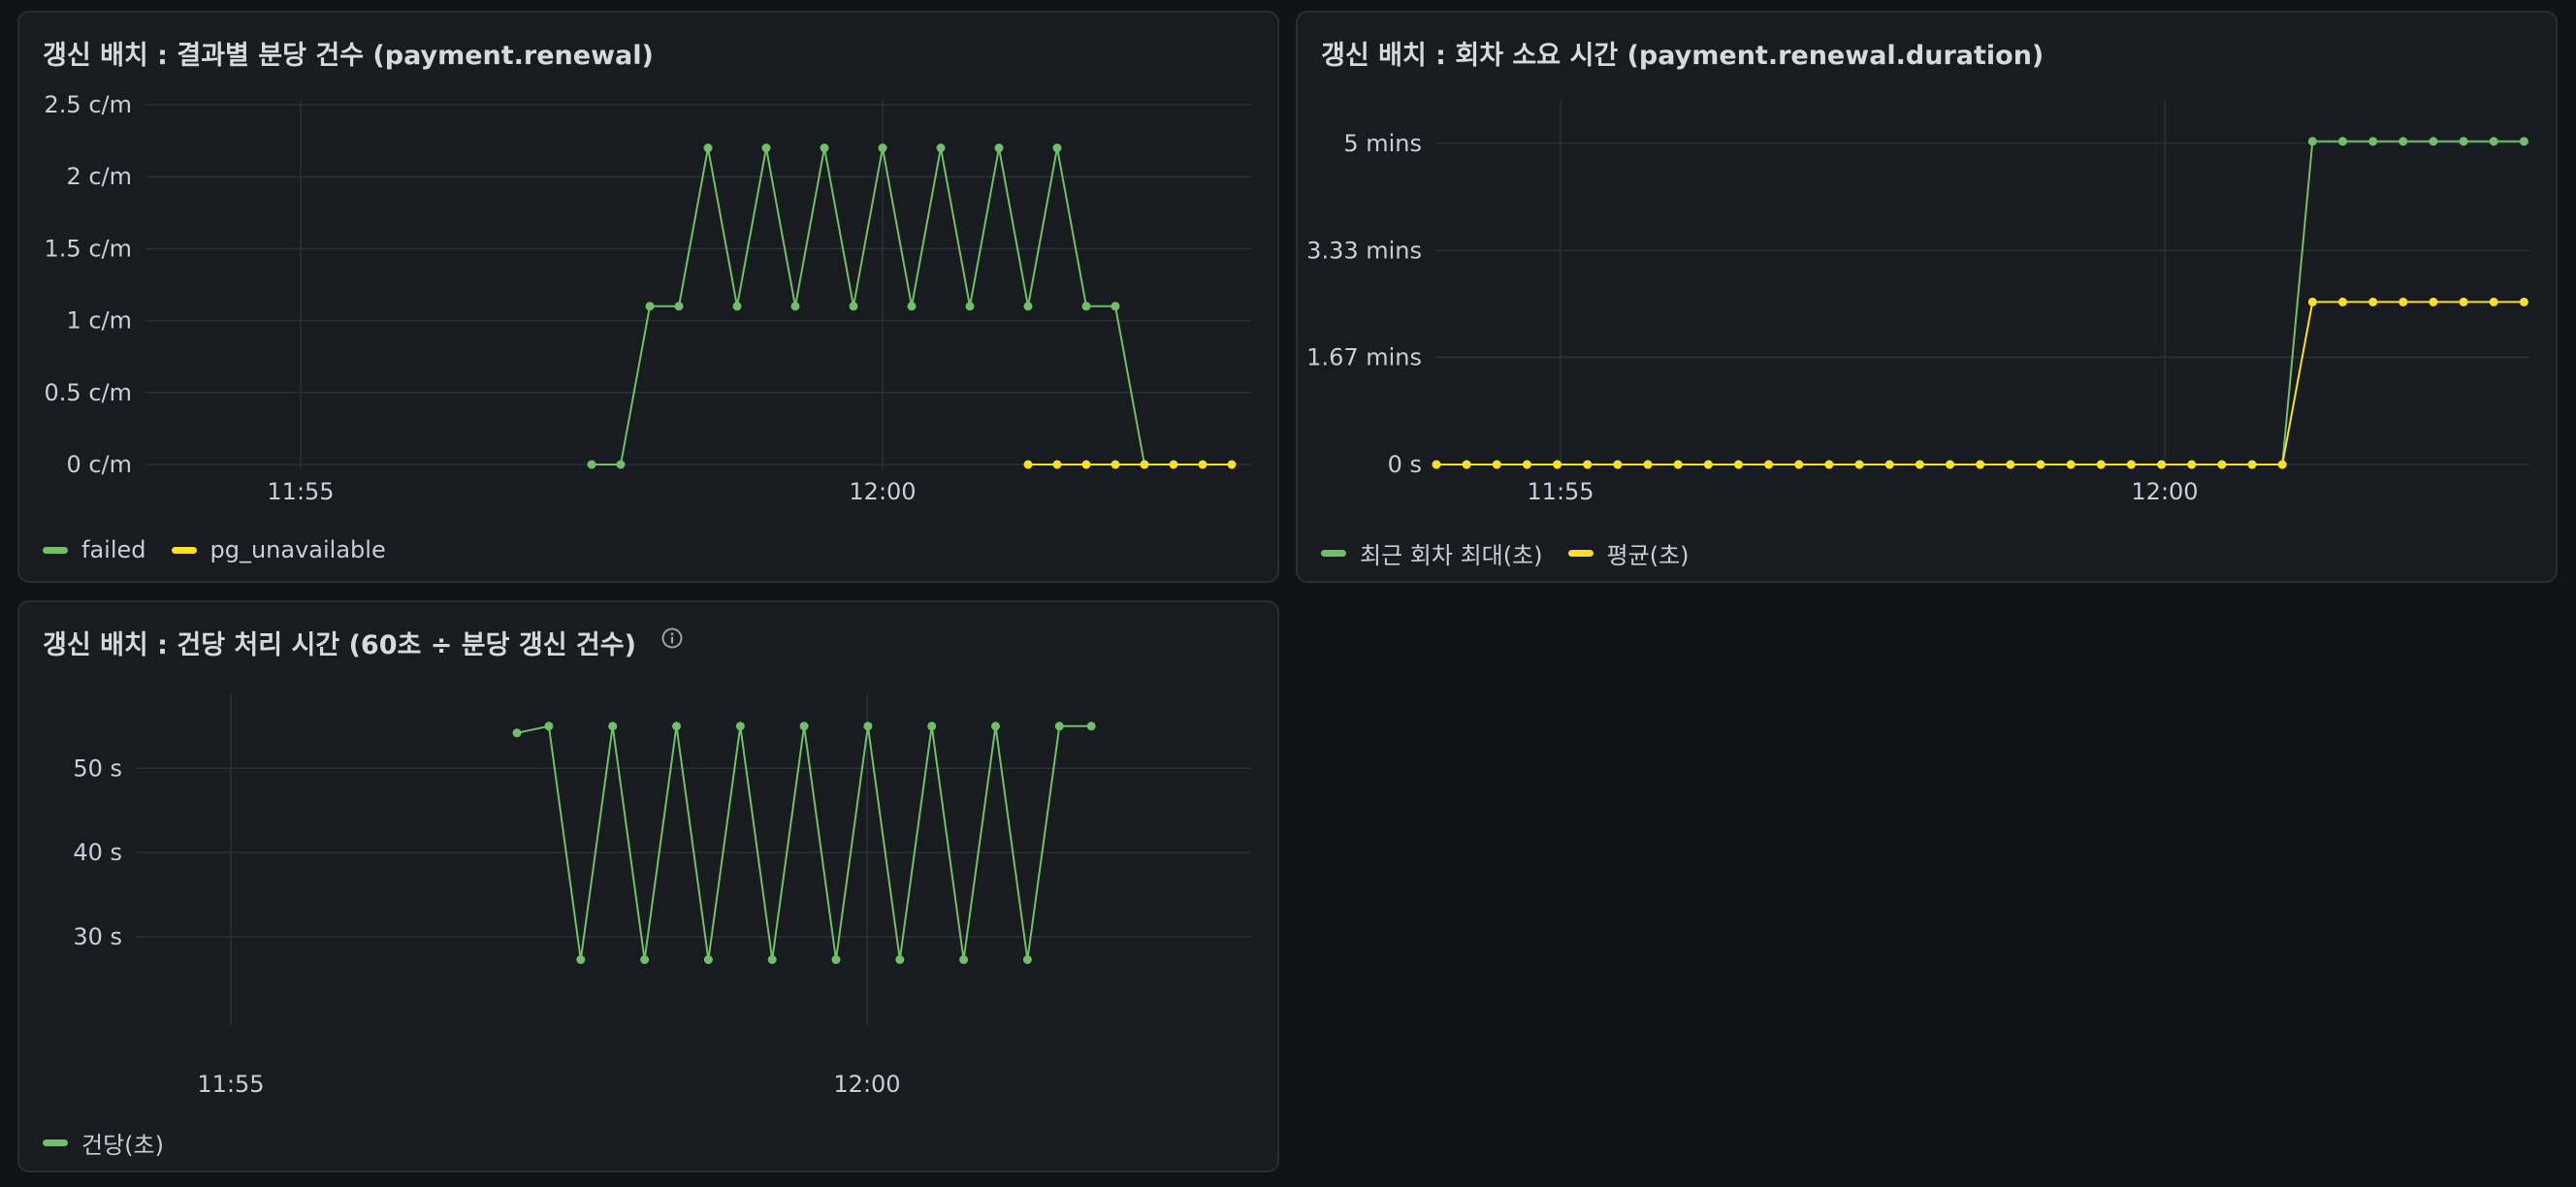 The height and width of the screenshot is (1187, 2576). I want to click on legend-label: pg_unavailable, so click(297, 549).